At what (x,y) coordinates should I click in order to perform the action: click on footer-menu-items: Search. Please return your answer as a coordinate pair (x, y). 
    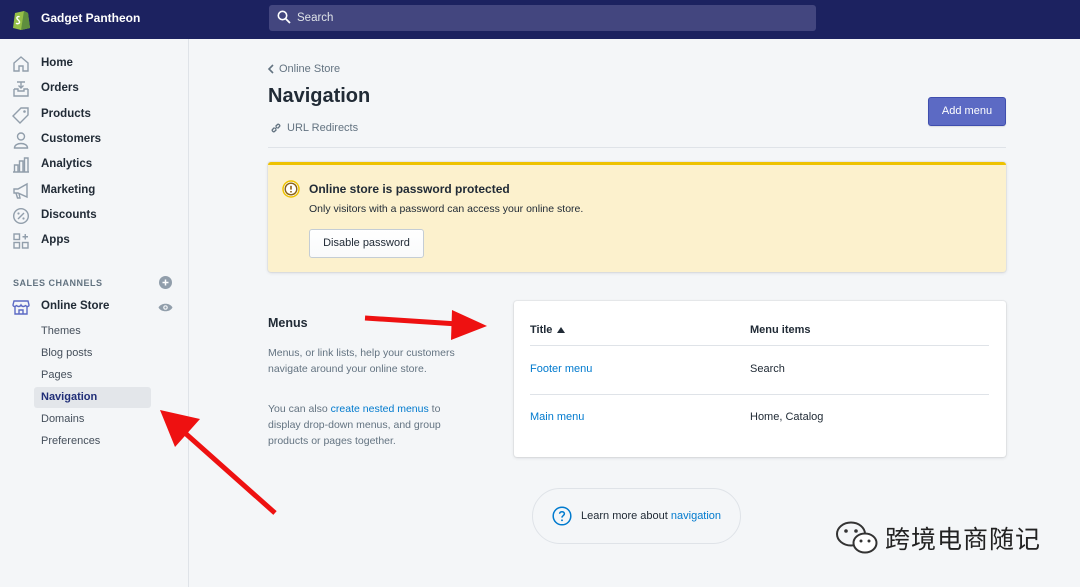
    Looking at the image, I should click on (767, 369).